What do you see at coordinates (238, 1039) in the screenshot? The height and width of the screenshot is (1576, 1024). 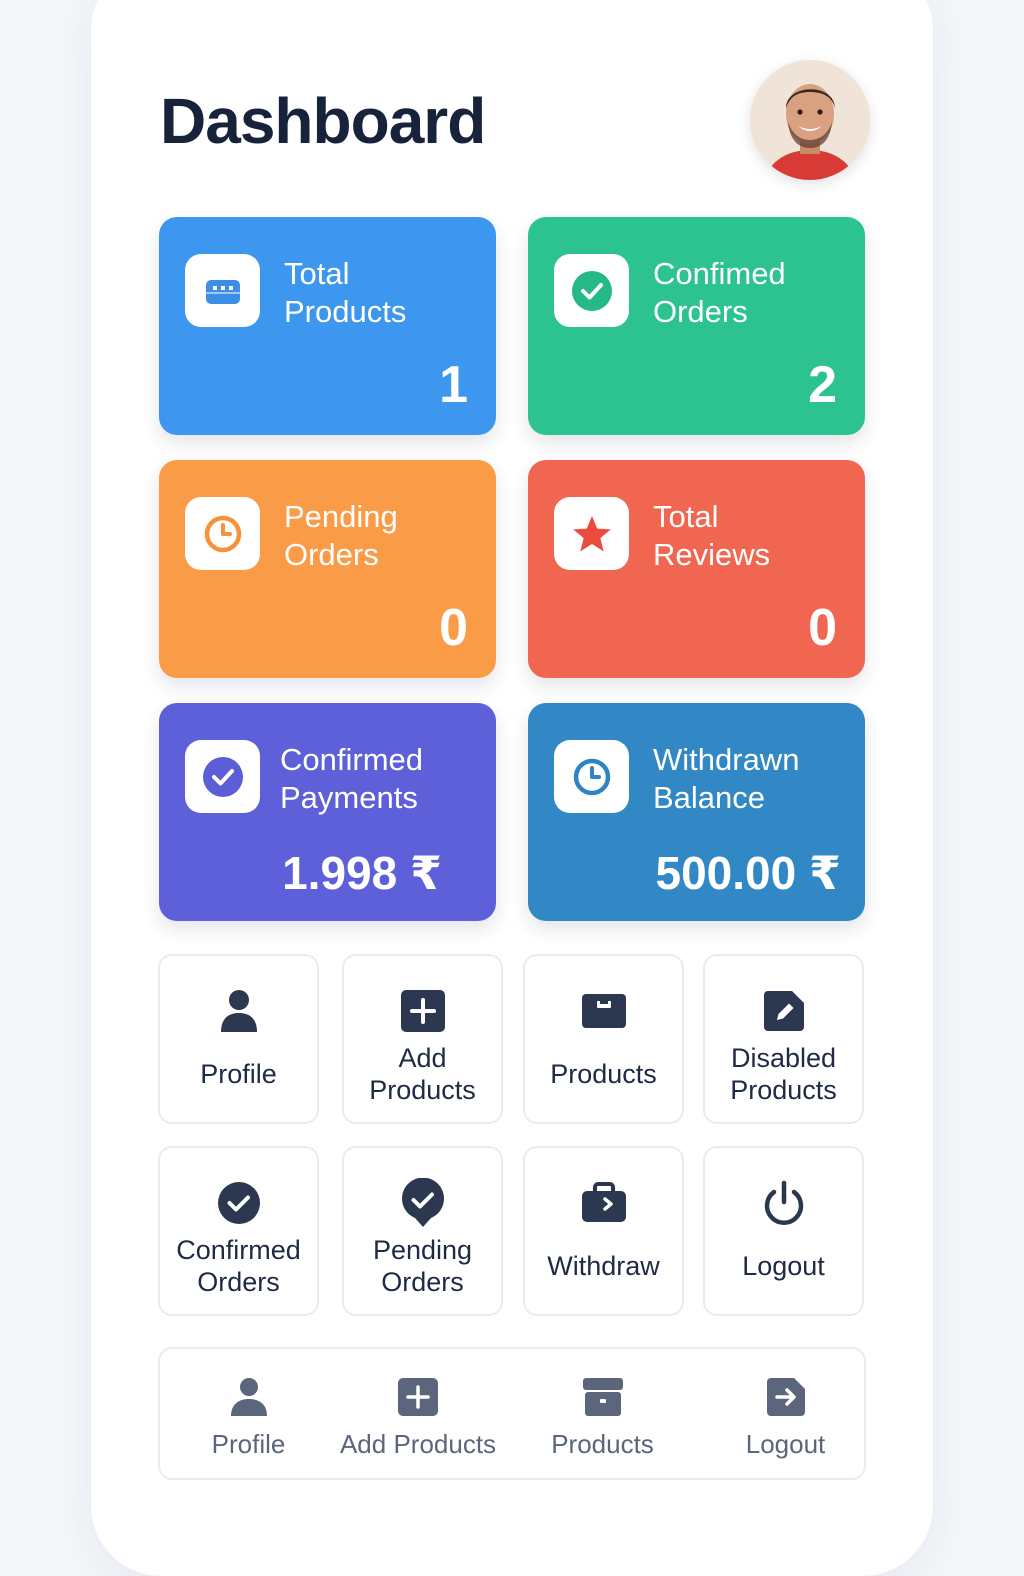 I see `menu-tile-profile: Profile` at bounding box center [238, 1039].